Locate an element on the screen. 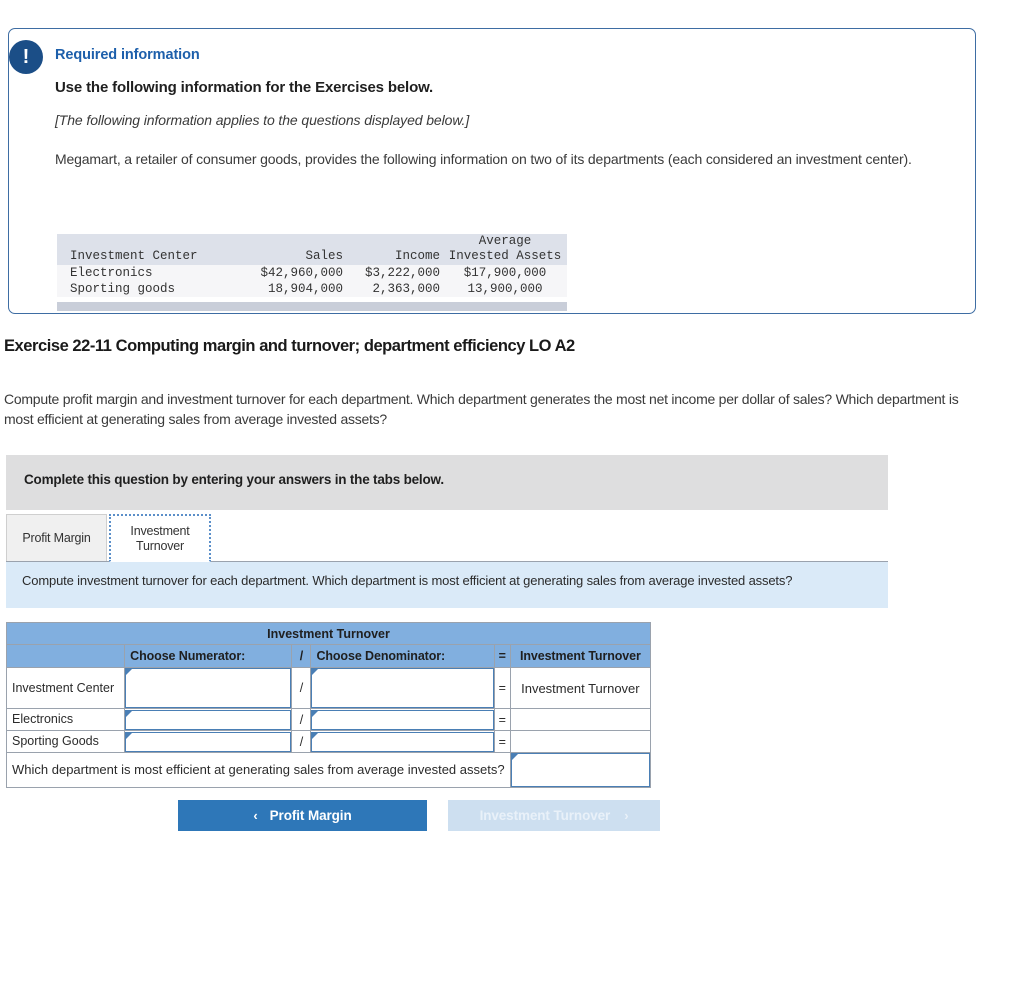 This screenshot has width=1024, height=982. tab-profit-margin-label: Profit Margin is located at coordinates (56, 538).